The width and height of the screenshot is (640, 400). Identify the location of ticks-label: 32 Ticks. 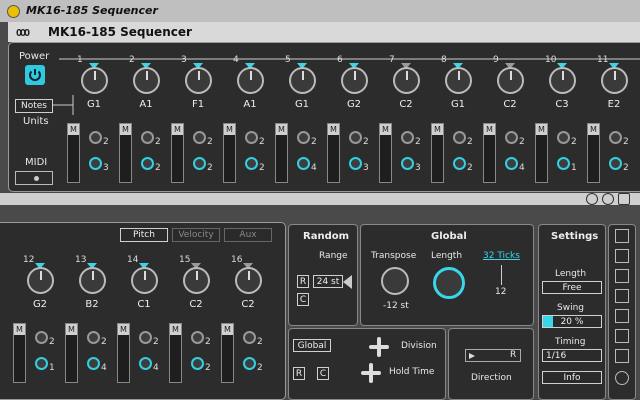
(501, 256).